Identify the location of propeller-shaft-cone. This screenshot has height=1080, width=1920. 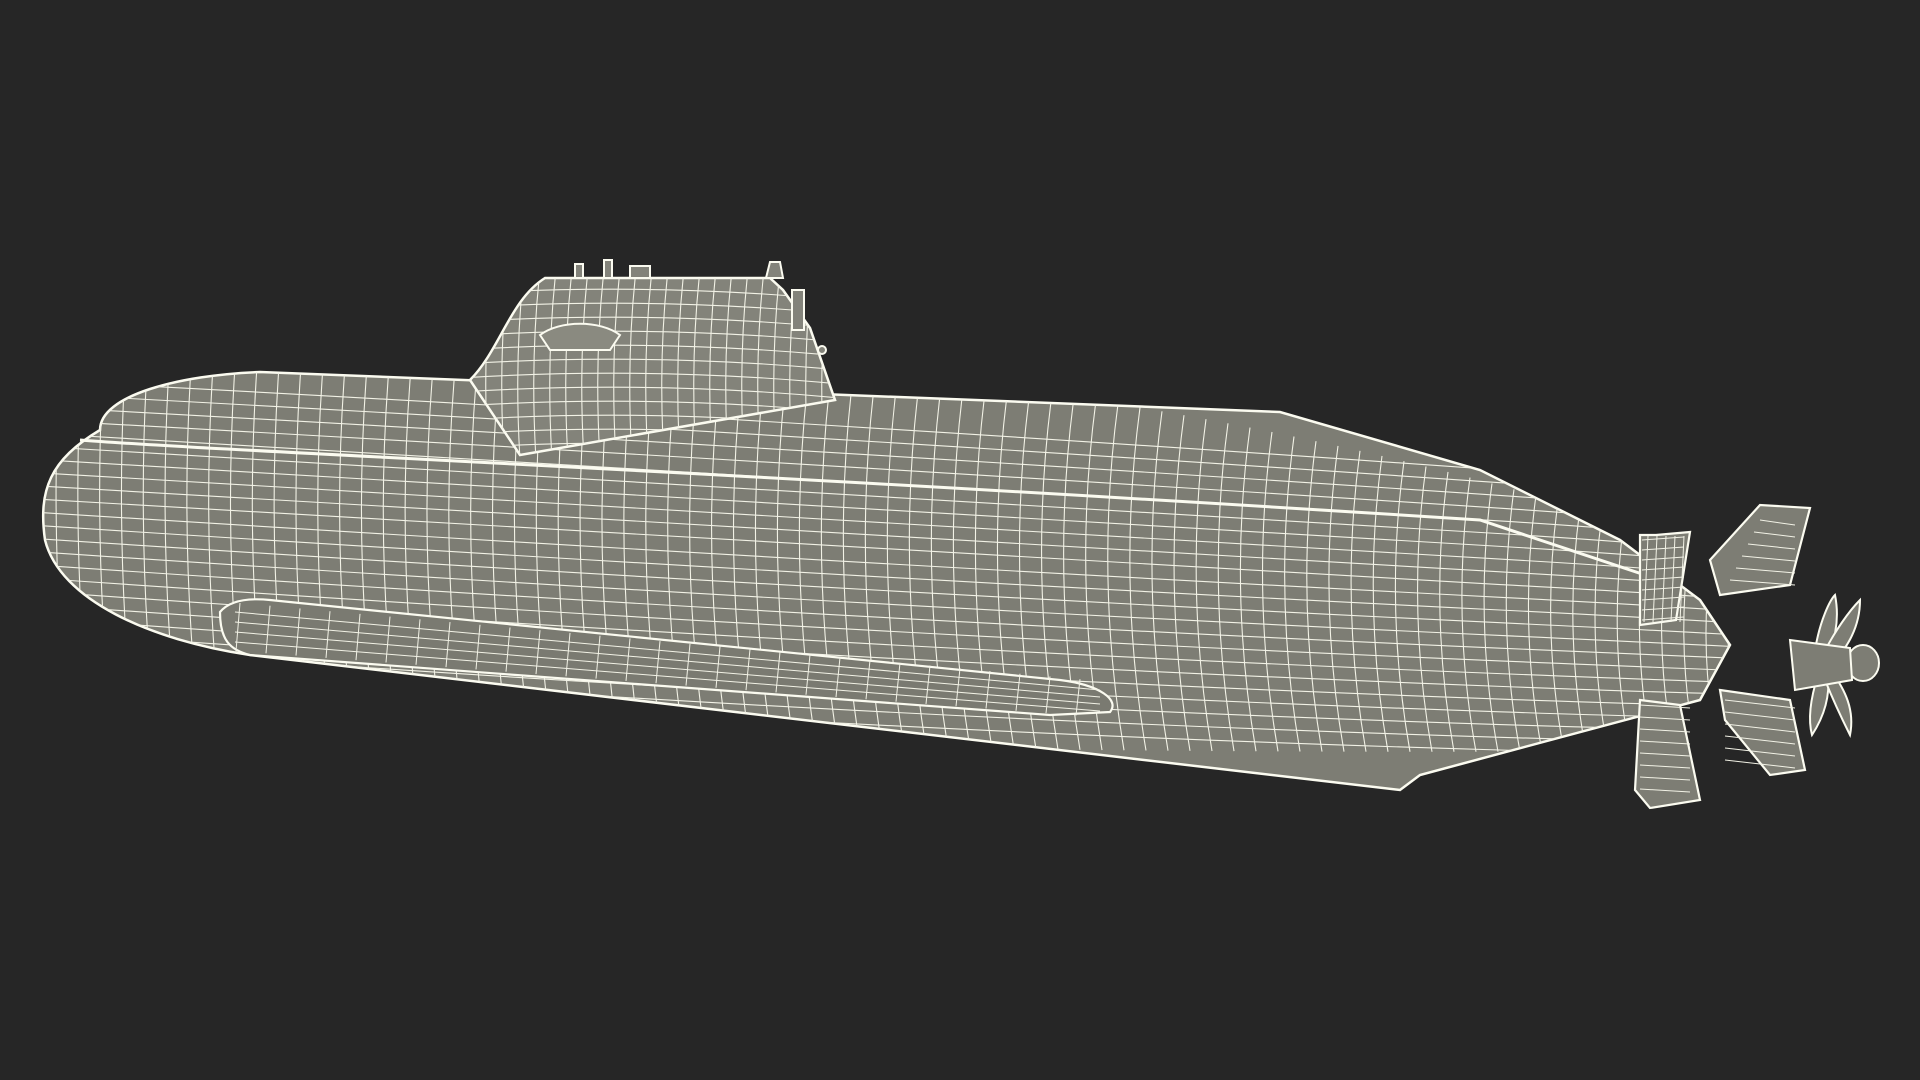
(1821, 665).